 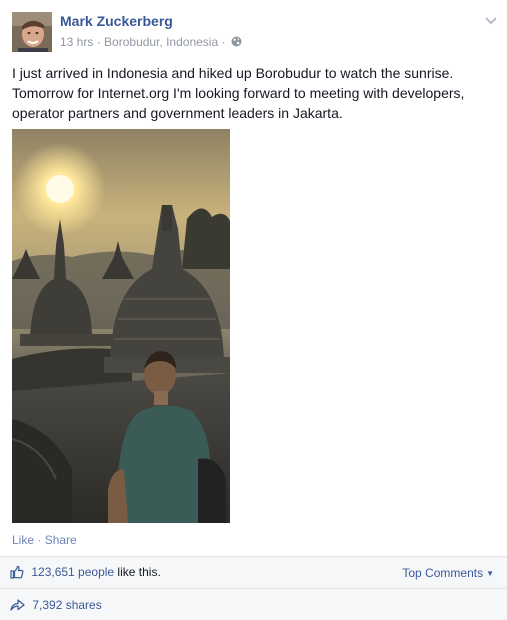 What do you see at coordinates (61, 540) in the screenshot?
I see `share-button: Share` at bounding box center [61, 540].